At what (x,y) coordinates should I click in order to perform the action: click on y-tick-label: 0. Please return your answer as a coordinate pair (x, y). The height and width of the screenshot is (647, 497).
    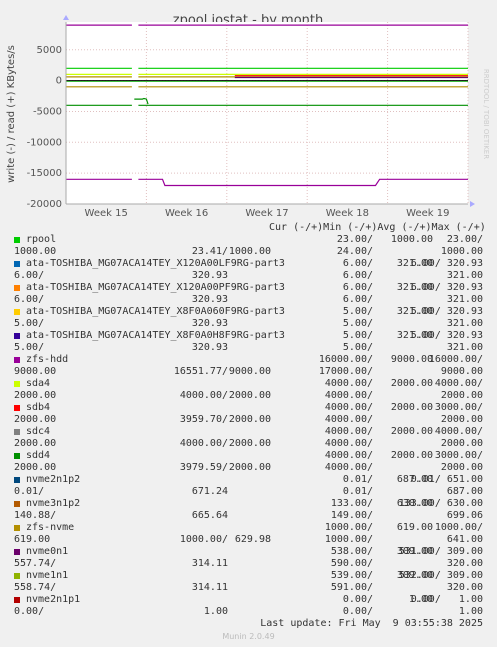
    Looking at the image, I should click on (59, 81).